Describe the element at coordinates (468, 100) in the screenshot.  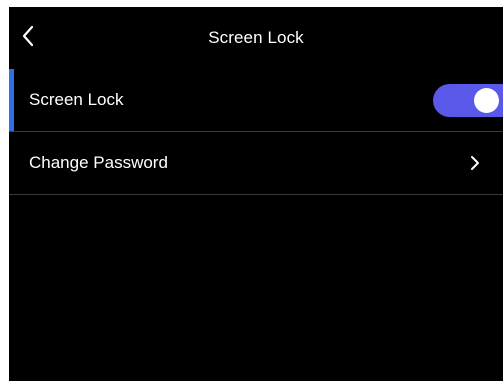
I see `screen-lock-toggle` at that location.